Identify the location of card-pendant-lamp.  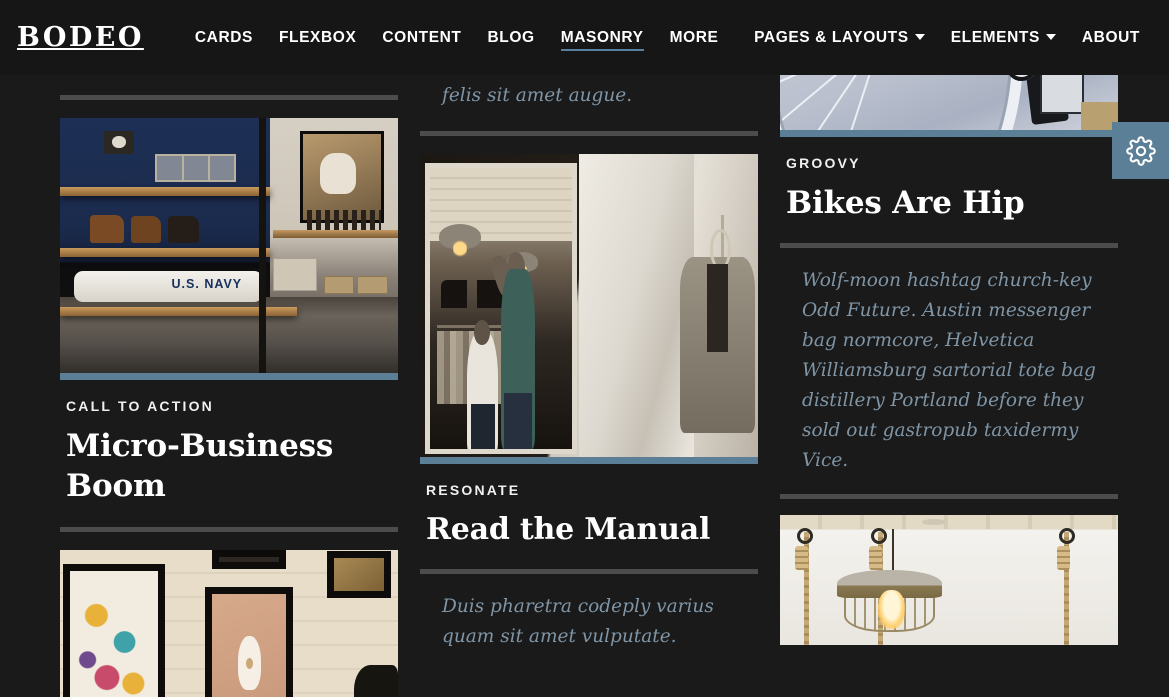
(949, 570).